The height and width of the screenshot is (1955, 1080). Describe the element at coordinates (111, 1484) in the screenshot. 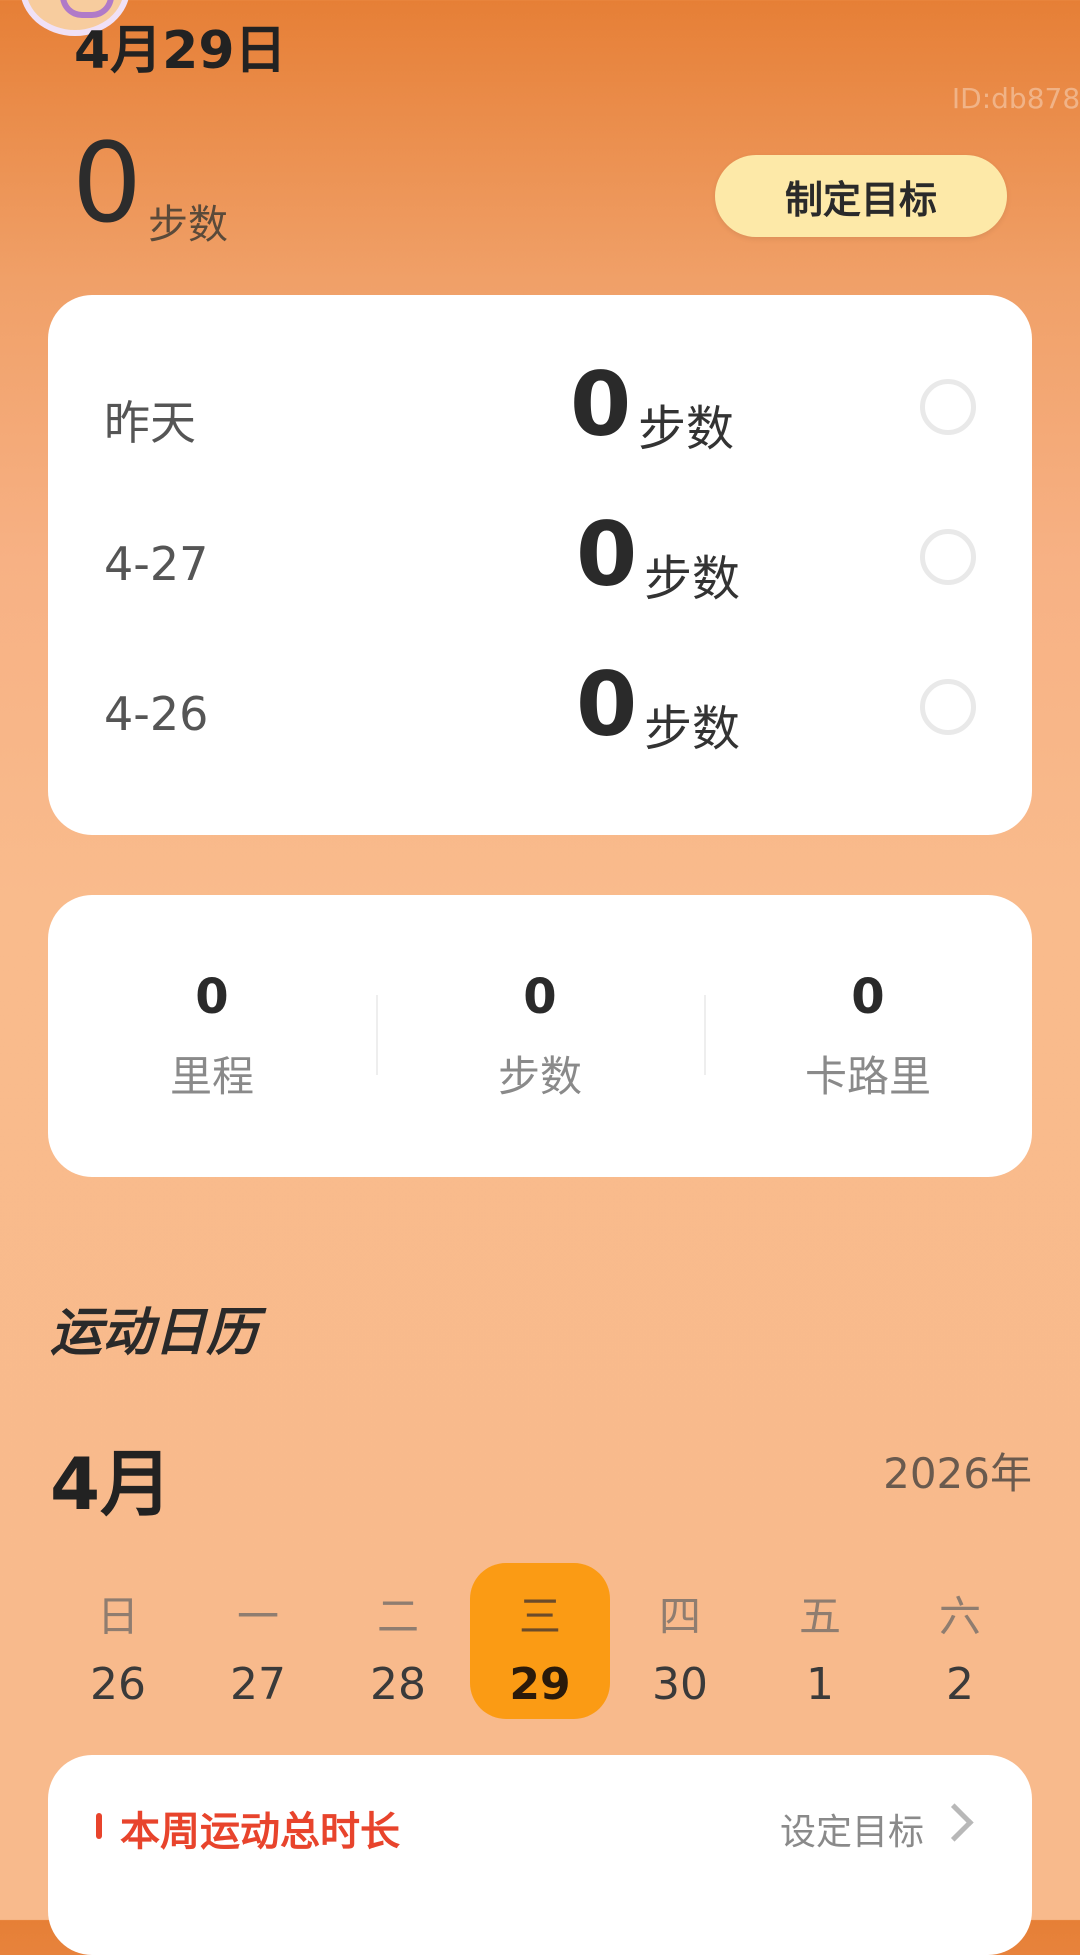

I see `calendar-month: 4月` at that location.